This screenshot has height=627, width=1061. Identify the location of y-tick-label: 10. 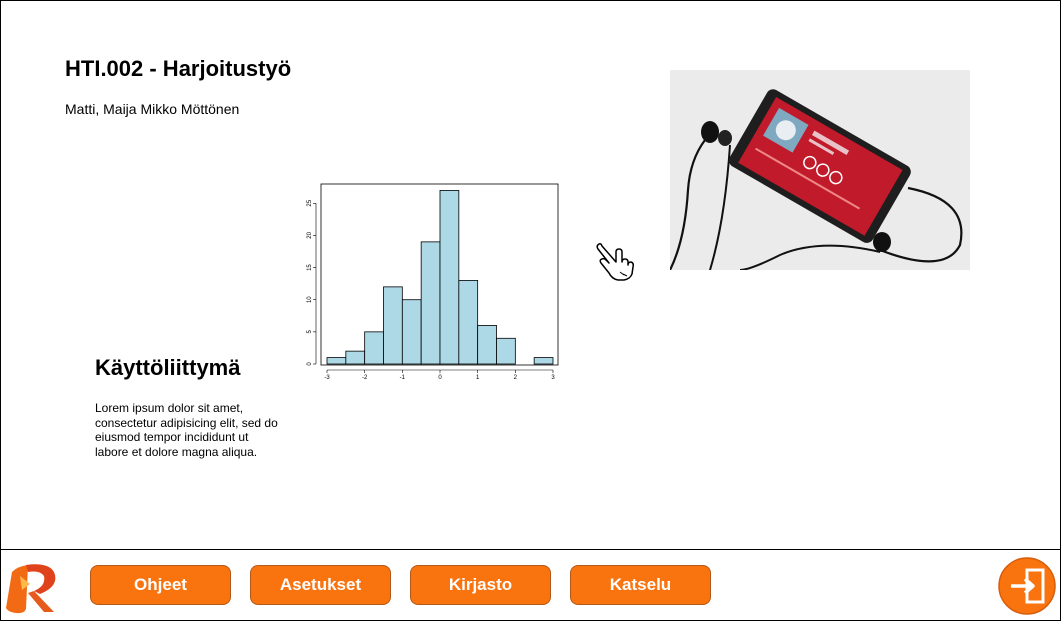
(310, 299).